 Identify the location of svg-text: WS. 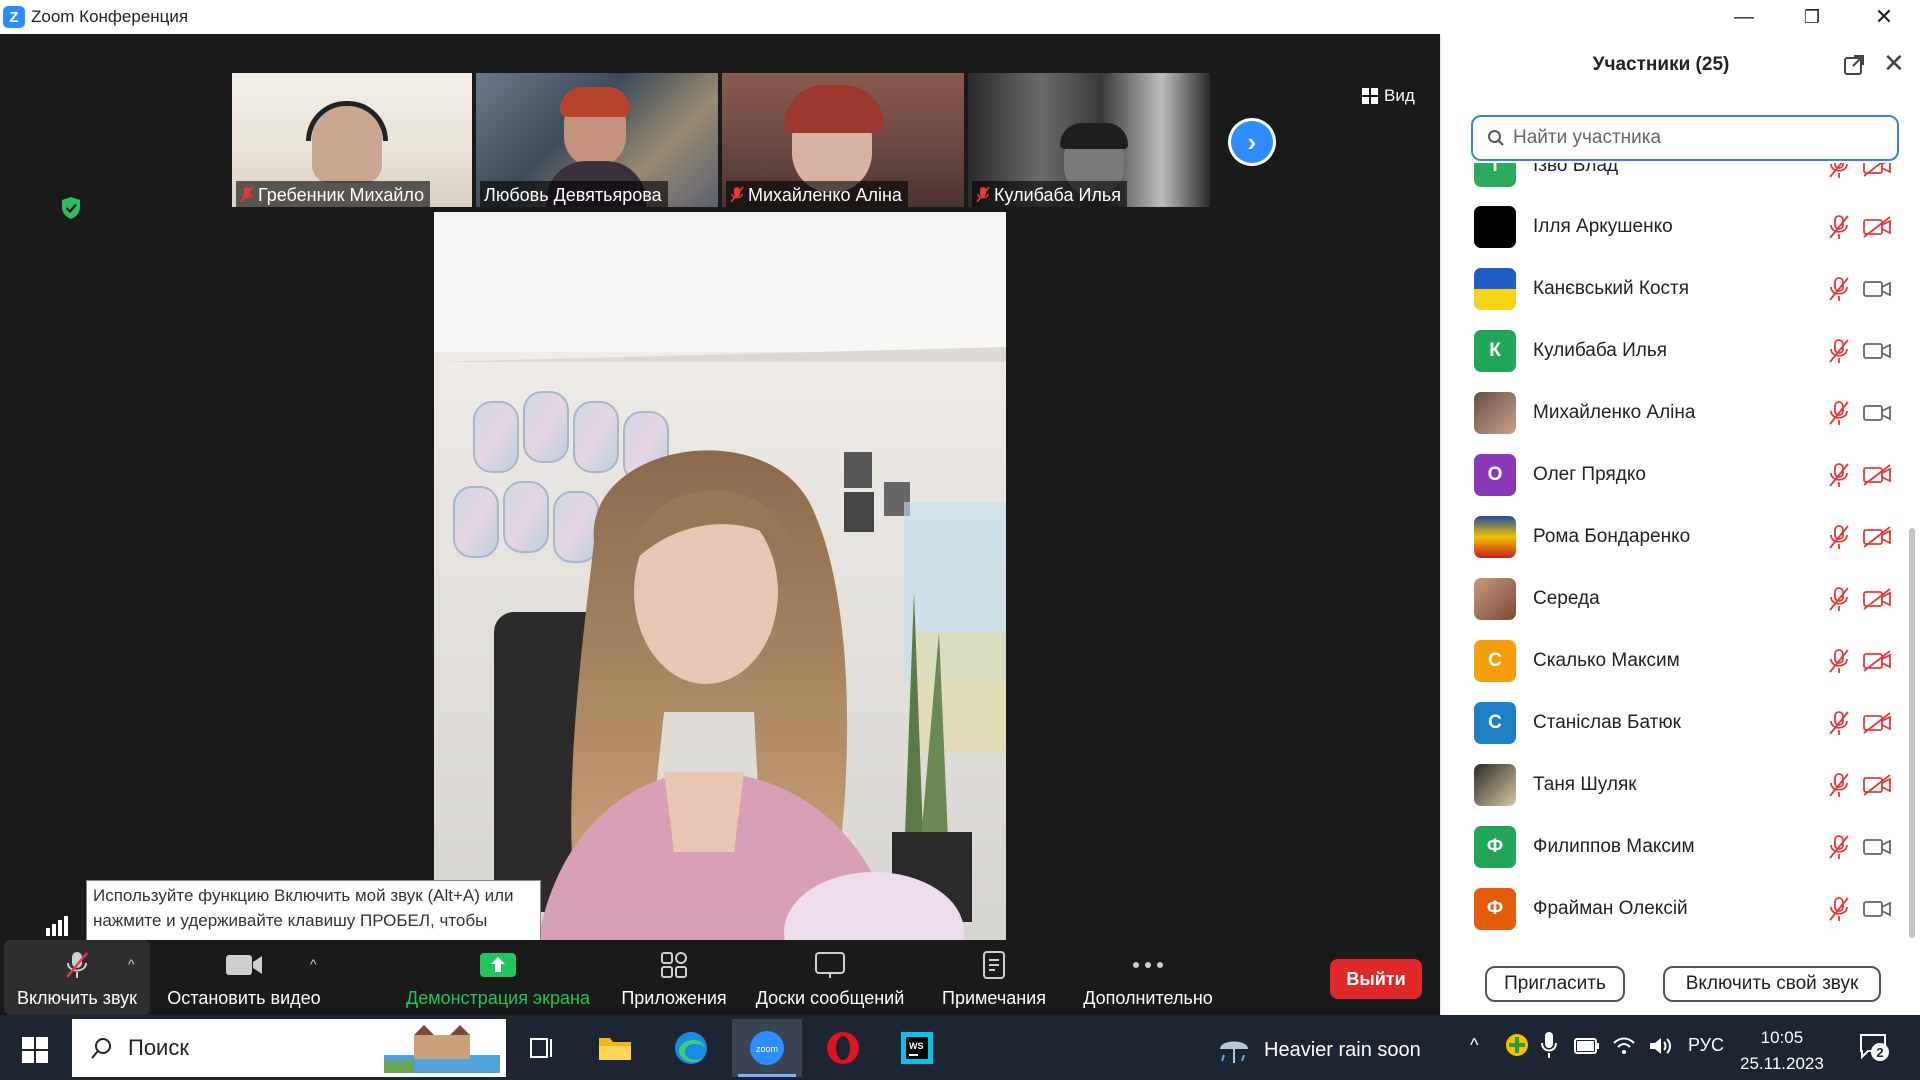
(916, 1046).